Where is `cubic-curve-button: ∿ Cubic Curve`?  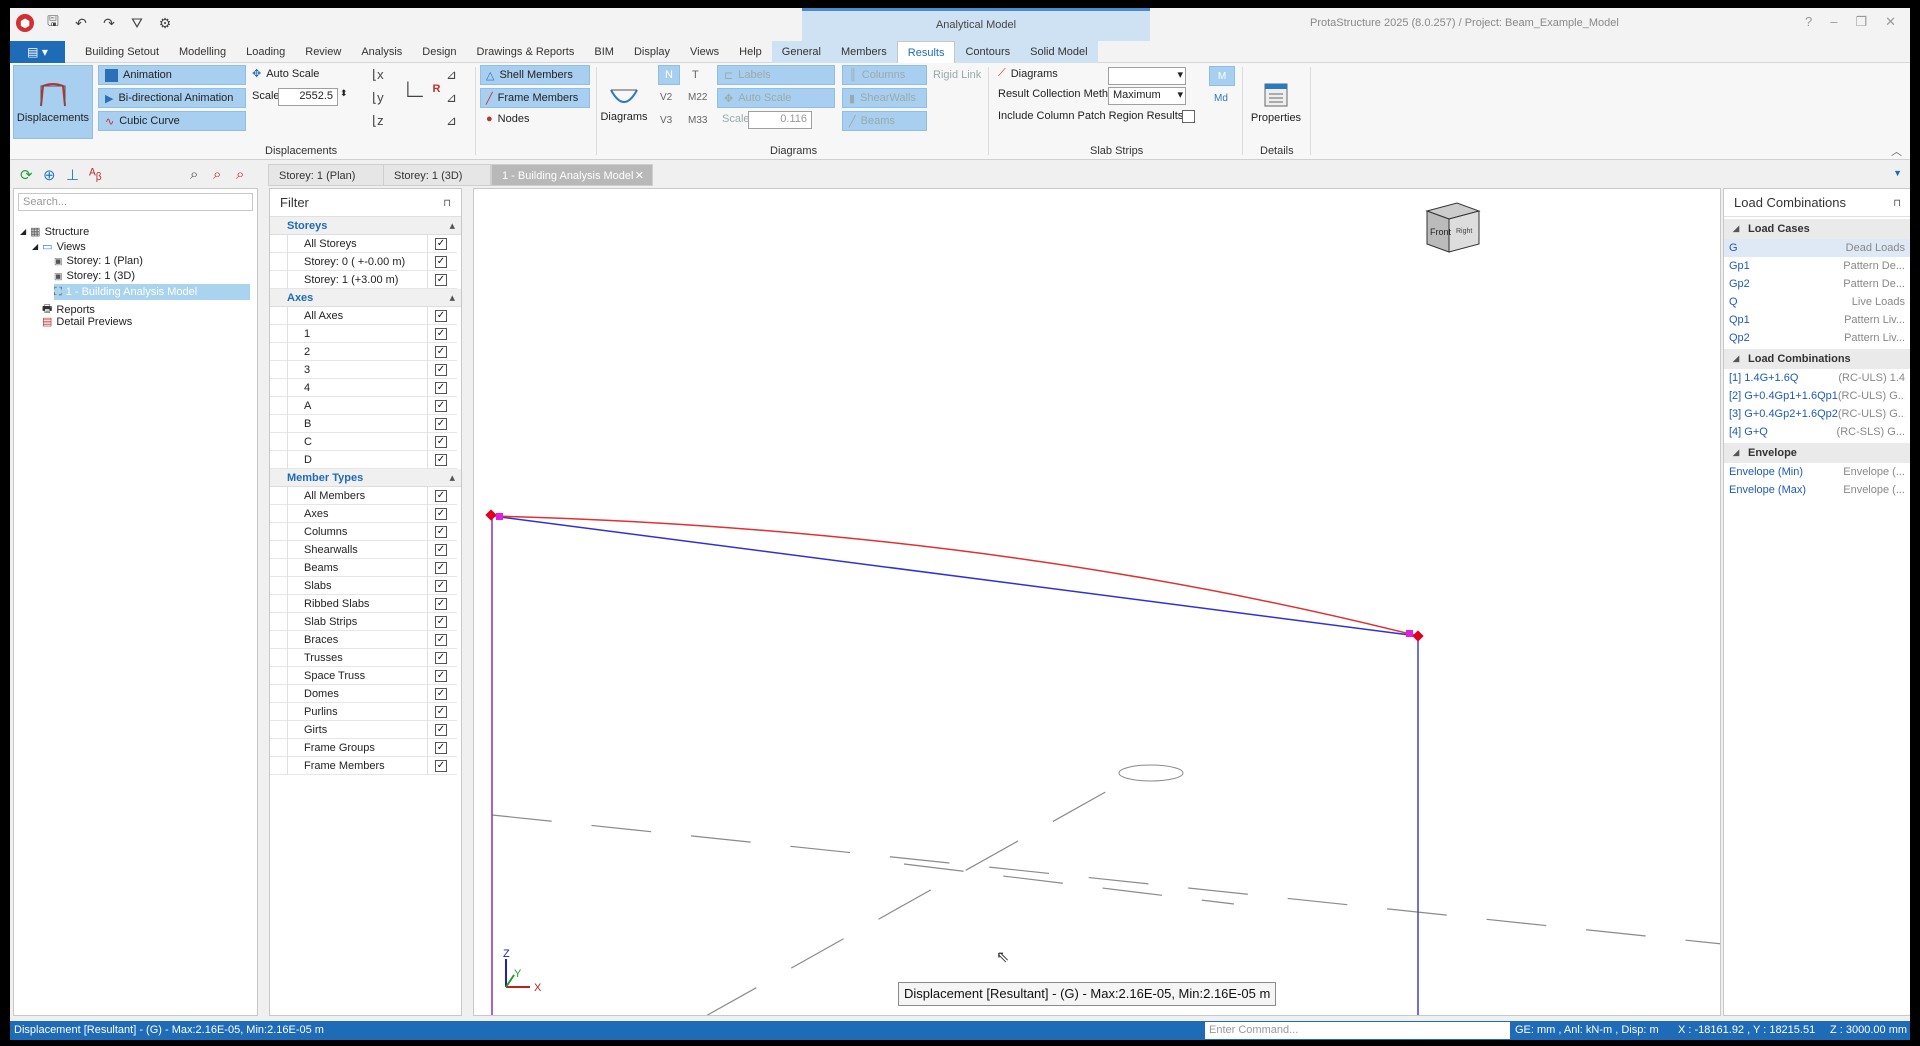 cubic-curve-button: ∿ Cubic Curve is located at coordinates (172, 121).